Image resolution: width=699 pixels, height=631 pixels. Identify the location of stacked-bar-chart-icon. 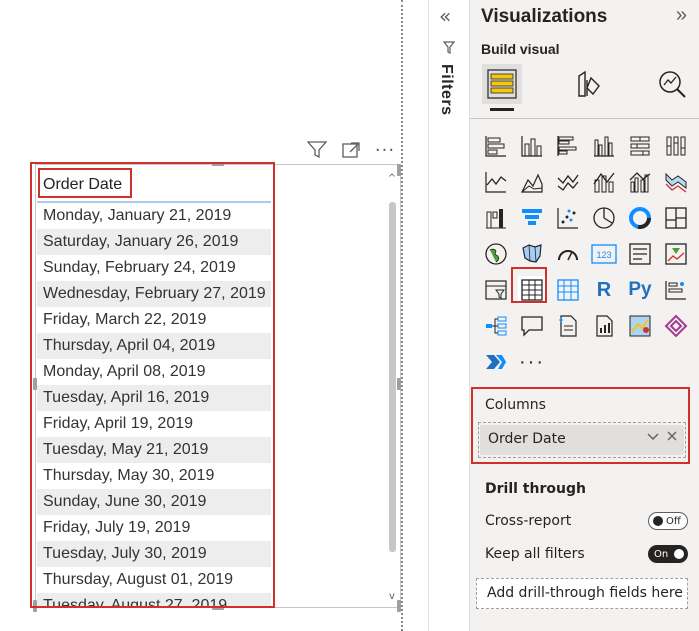
(496, 146).